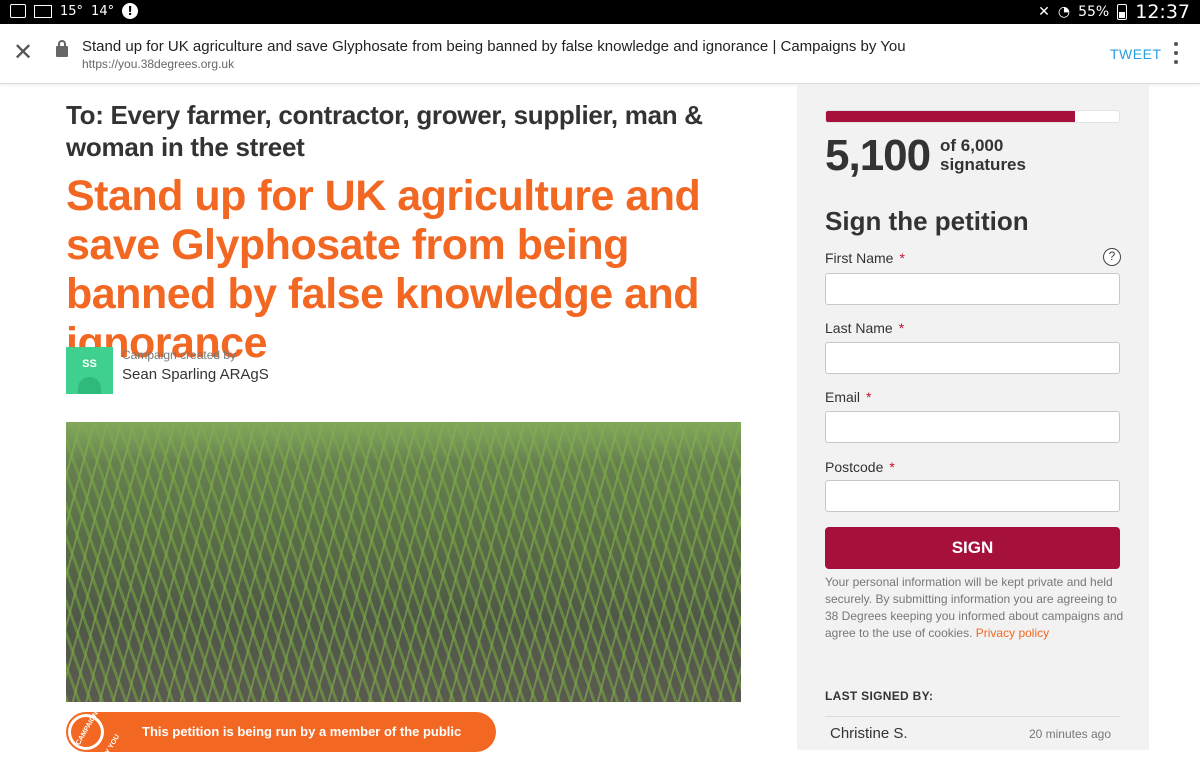 The width and height of the screenshot is (1200, 768). Describe the element at coordinates (179, 355) in the screenshot. I see `creator-label: Campaign created by` at that location.